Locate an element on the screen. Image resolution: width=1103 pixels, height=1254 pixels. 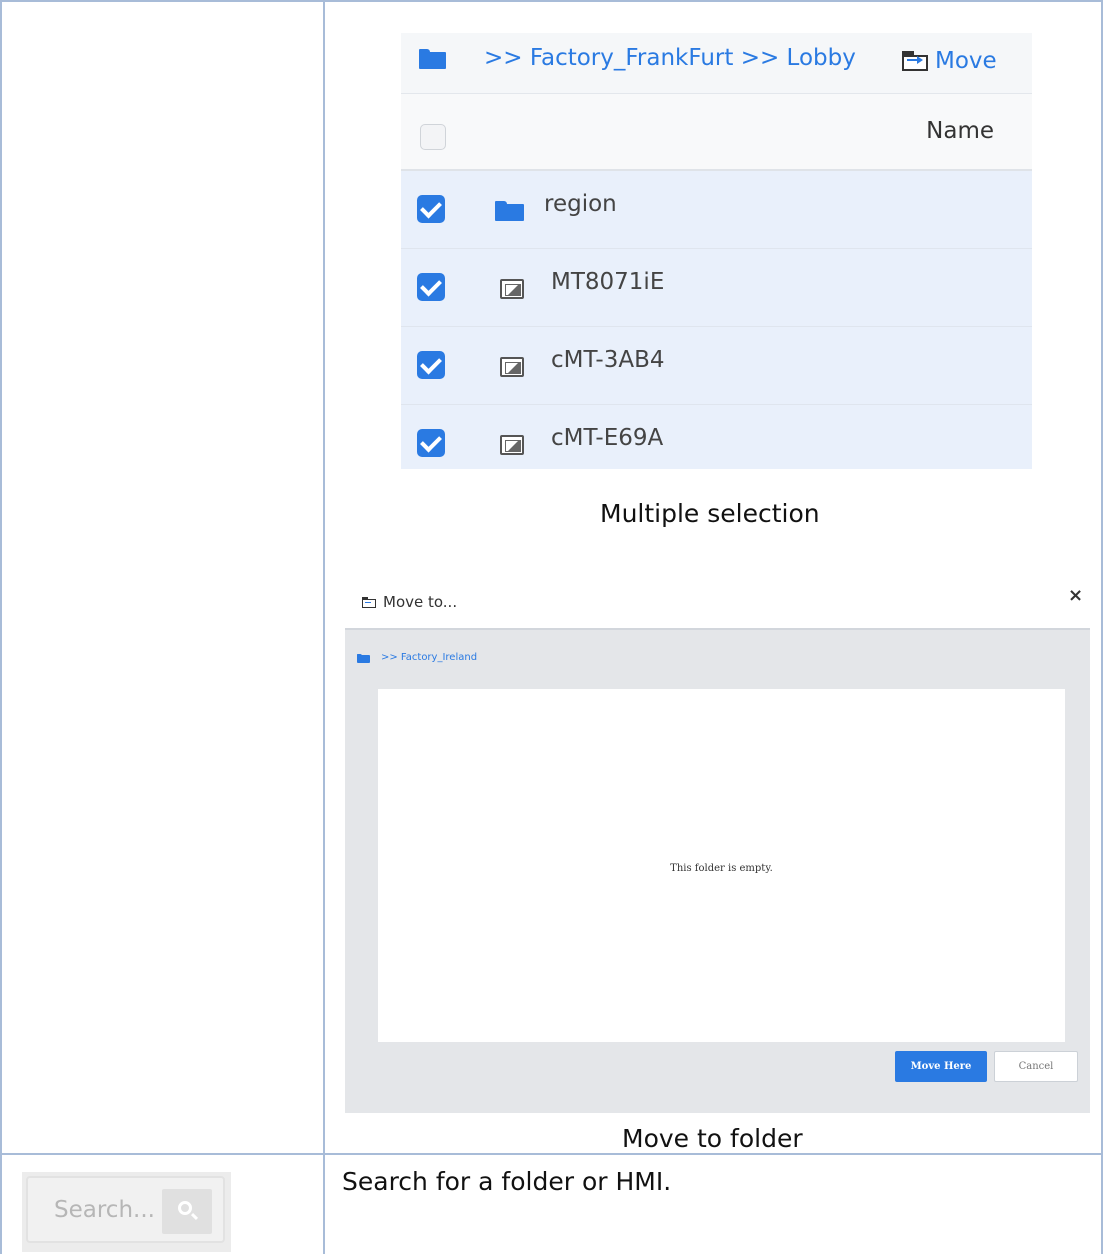
list-item: MT8071iE is located at coordinates (716, 288).